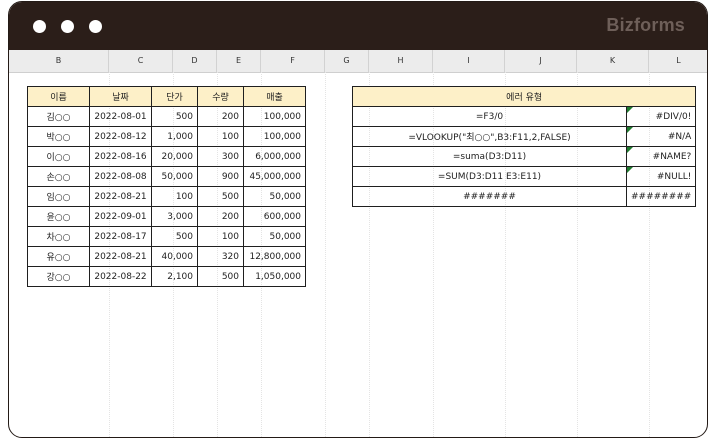 This screenshot has height=440, width=715. I want to click on error-result-text: ########, so click(661, 196).